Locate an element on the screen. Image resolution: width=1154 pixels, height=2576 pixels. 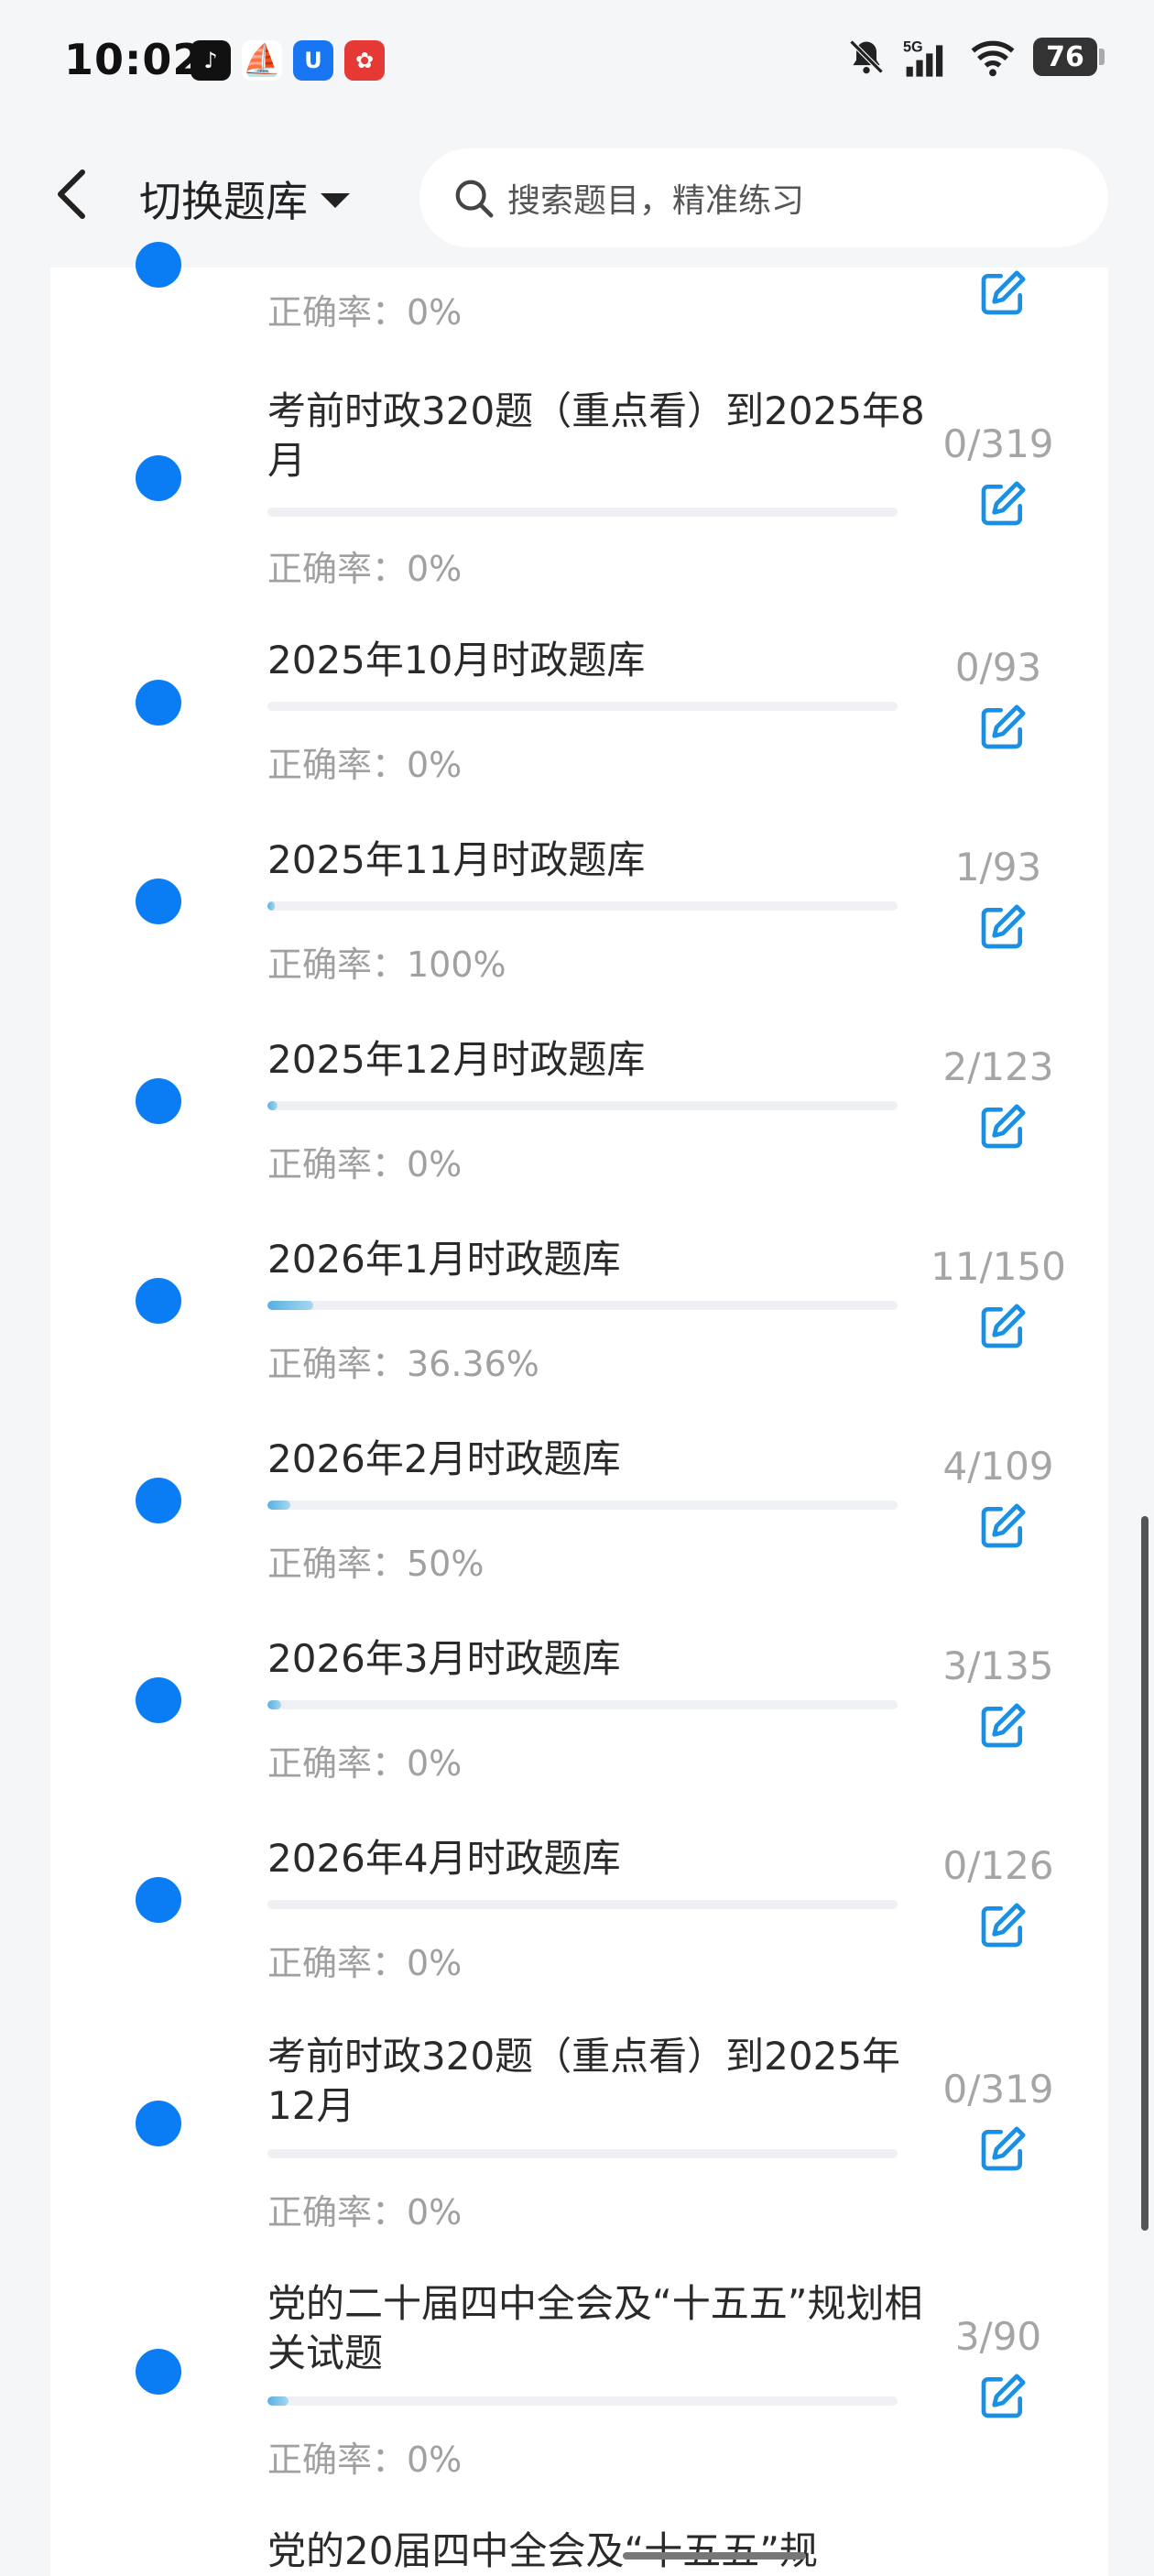
status-time: 10:02 is located at coordinates (133, 60).